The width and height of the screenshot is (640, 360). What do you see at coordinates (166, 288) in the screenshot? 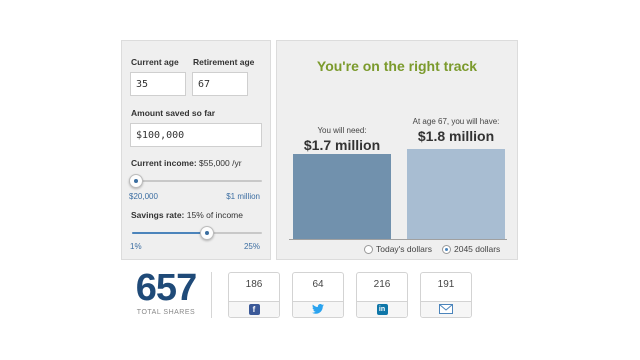
I see `total-shares-count: 657` at bounding box center [166, 288].